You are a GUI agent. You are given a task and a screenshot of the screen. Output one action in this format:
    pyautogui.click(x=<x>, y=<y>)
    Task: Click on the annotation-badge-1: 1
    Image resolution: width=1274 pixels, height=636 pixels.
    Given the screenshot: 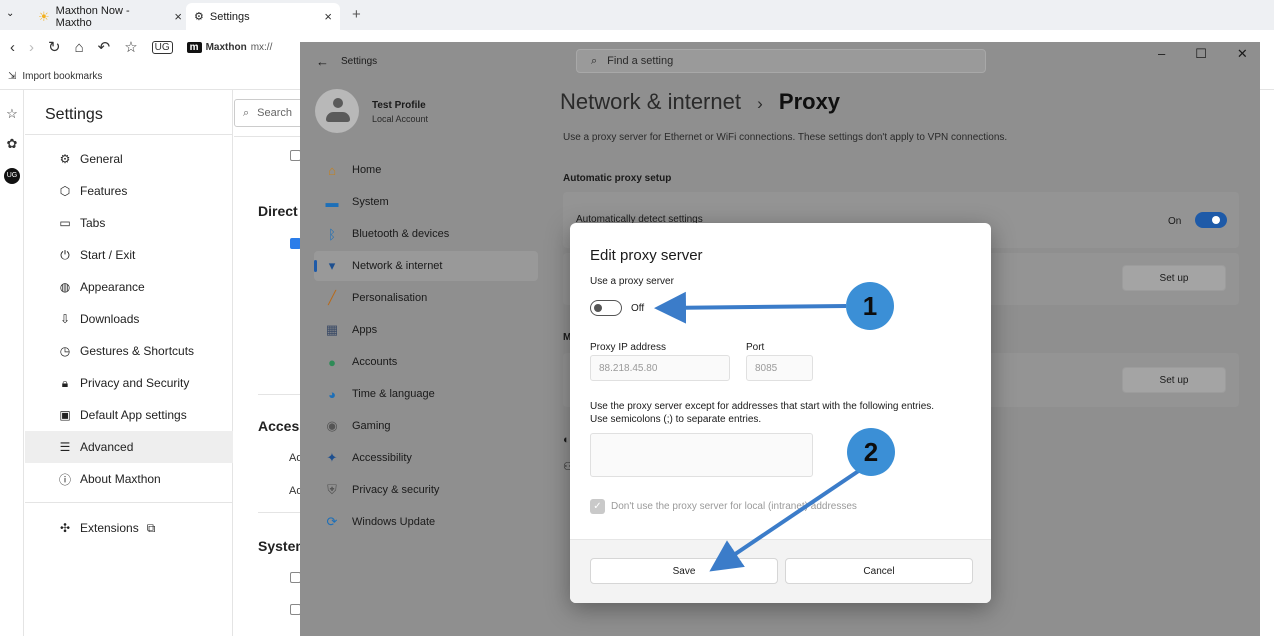 What is the action you would take?
    pyautogui.click(x=870, y=306)
    